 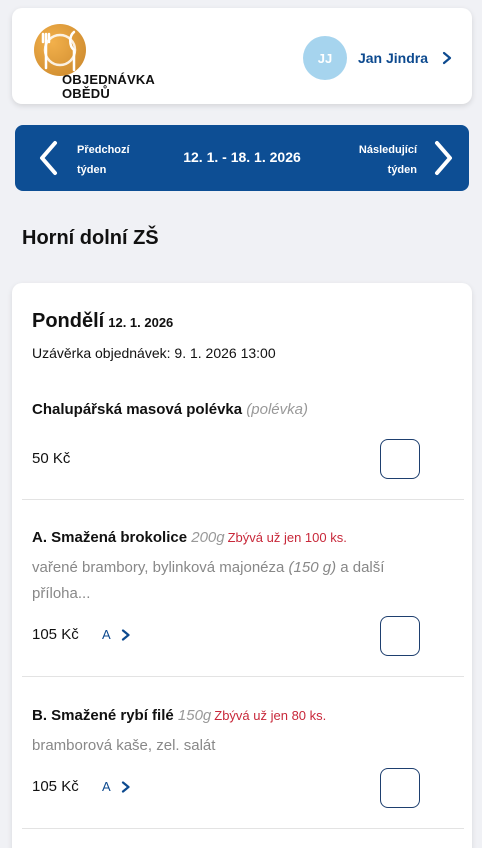 I want to click on day-date: 12. 1. 2026, so click(x=141, y=322).